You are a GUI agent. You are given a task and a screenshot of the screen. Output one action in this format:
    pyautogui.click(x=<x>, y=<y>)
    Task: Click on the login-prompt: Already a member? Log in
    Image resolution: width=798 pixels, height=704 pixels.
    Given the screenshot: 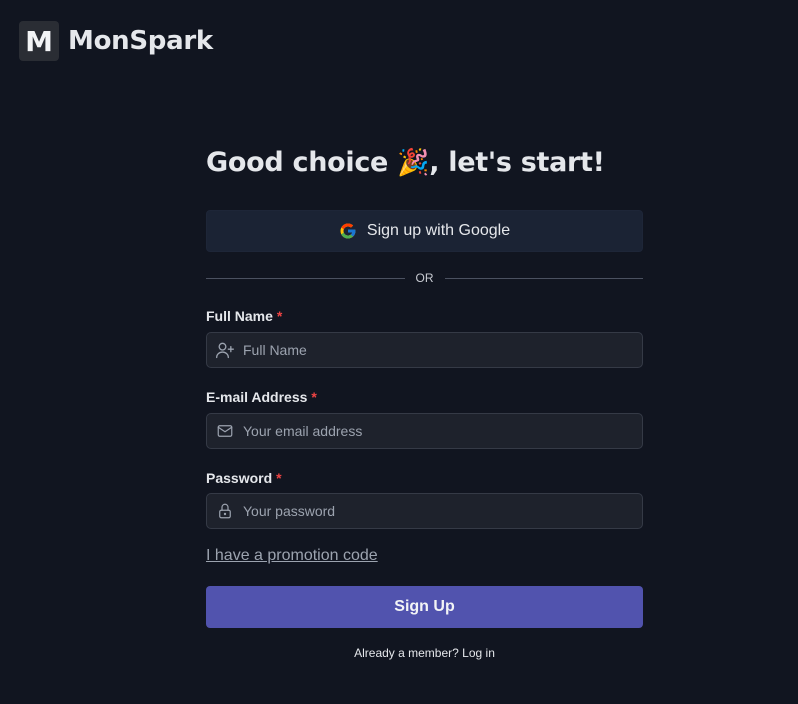 What is the action you would take?
    pyautogui.click(x=424, y=653)
    